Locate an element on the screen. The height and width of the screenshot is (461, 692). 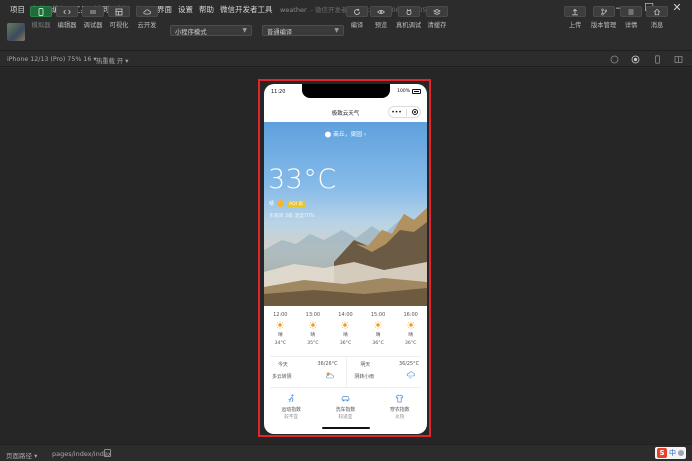
device-select: iPhone 12/13 (Pro) 75% 16 ▾ is located at coordinates (51, 59).